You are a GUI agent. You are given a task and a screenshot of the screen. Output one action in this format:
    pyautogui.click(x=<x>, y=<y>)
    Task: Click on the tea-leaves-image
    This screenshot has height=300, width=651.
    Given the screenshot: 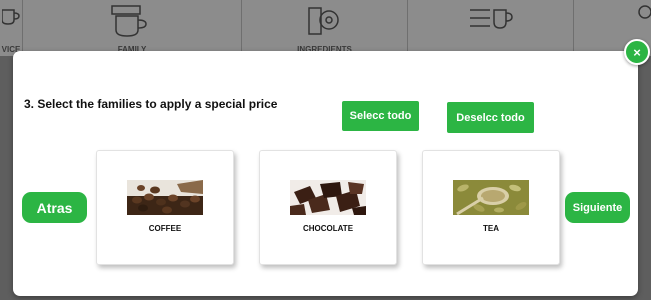 What is the action you would take?
    pyautogui.click(x=491, y=197)
    